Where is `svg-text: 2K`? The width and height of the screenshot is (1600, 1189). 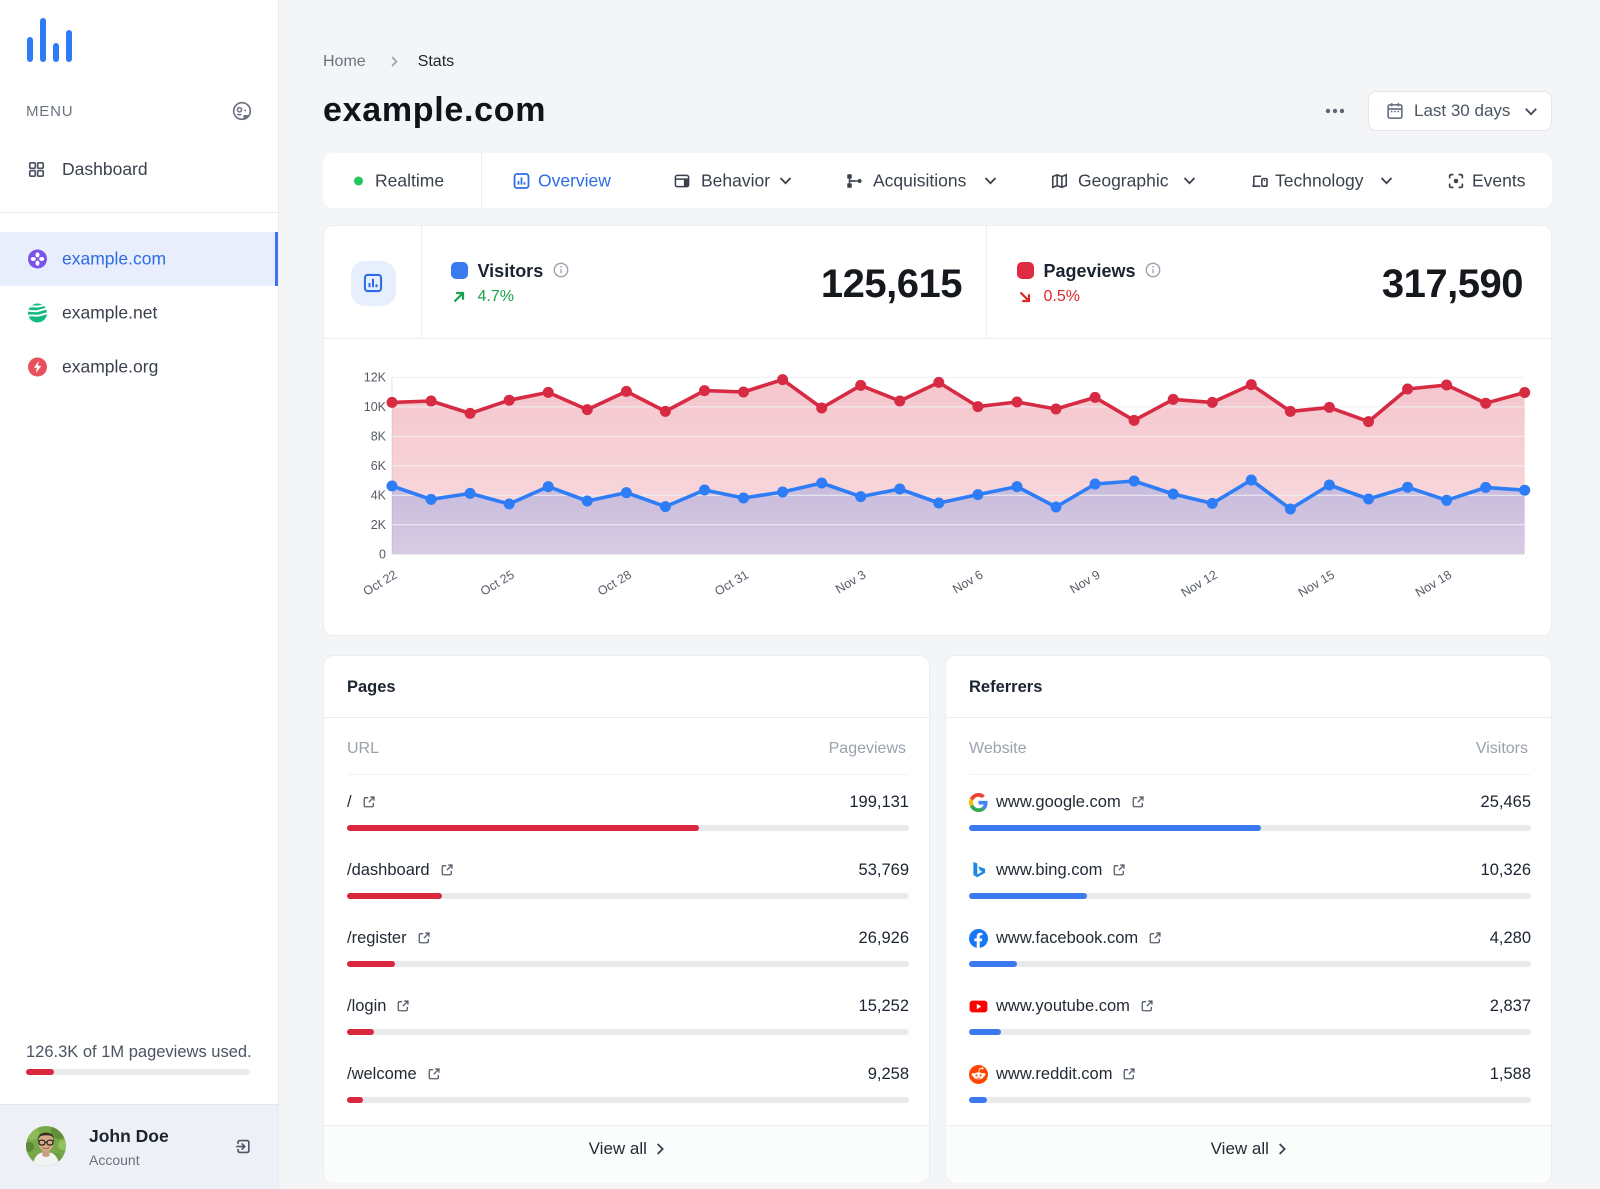 svg-text: 2K is located at coordinates (379, 525).